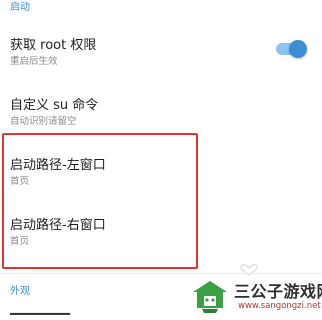 Image resolution: width=322 pixels, height=320 pixels. Describe the element at coordinates (54, 105) in the screenshot. I see `setting-su-title: 自定义 su 命令` at that location.